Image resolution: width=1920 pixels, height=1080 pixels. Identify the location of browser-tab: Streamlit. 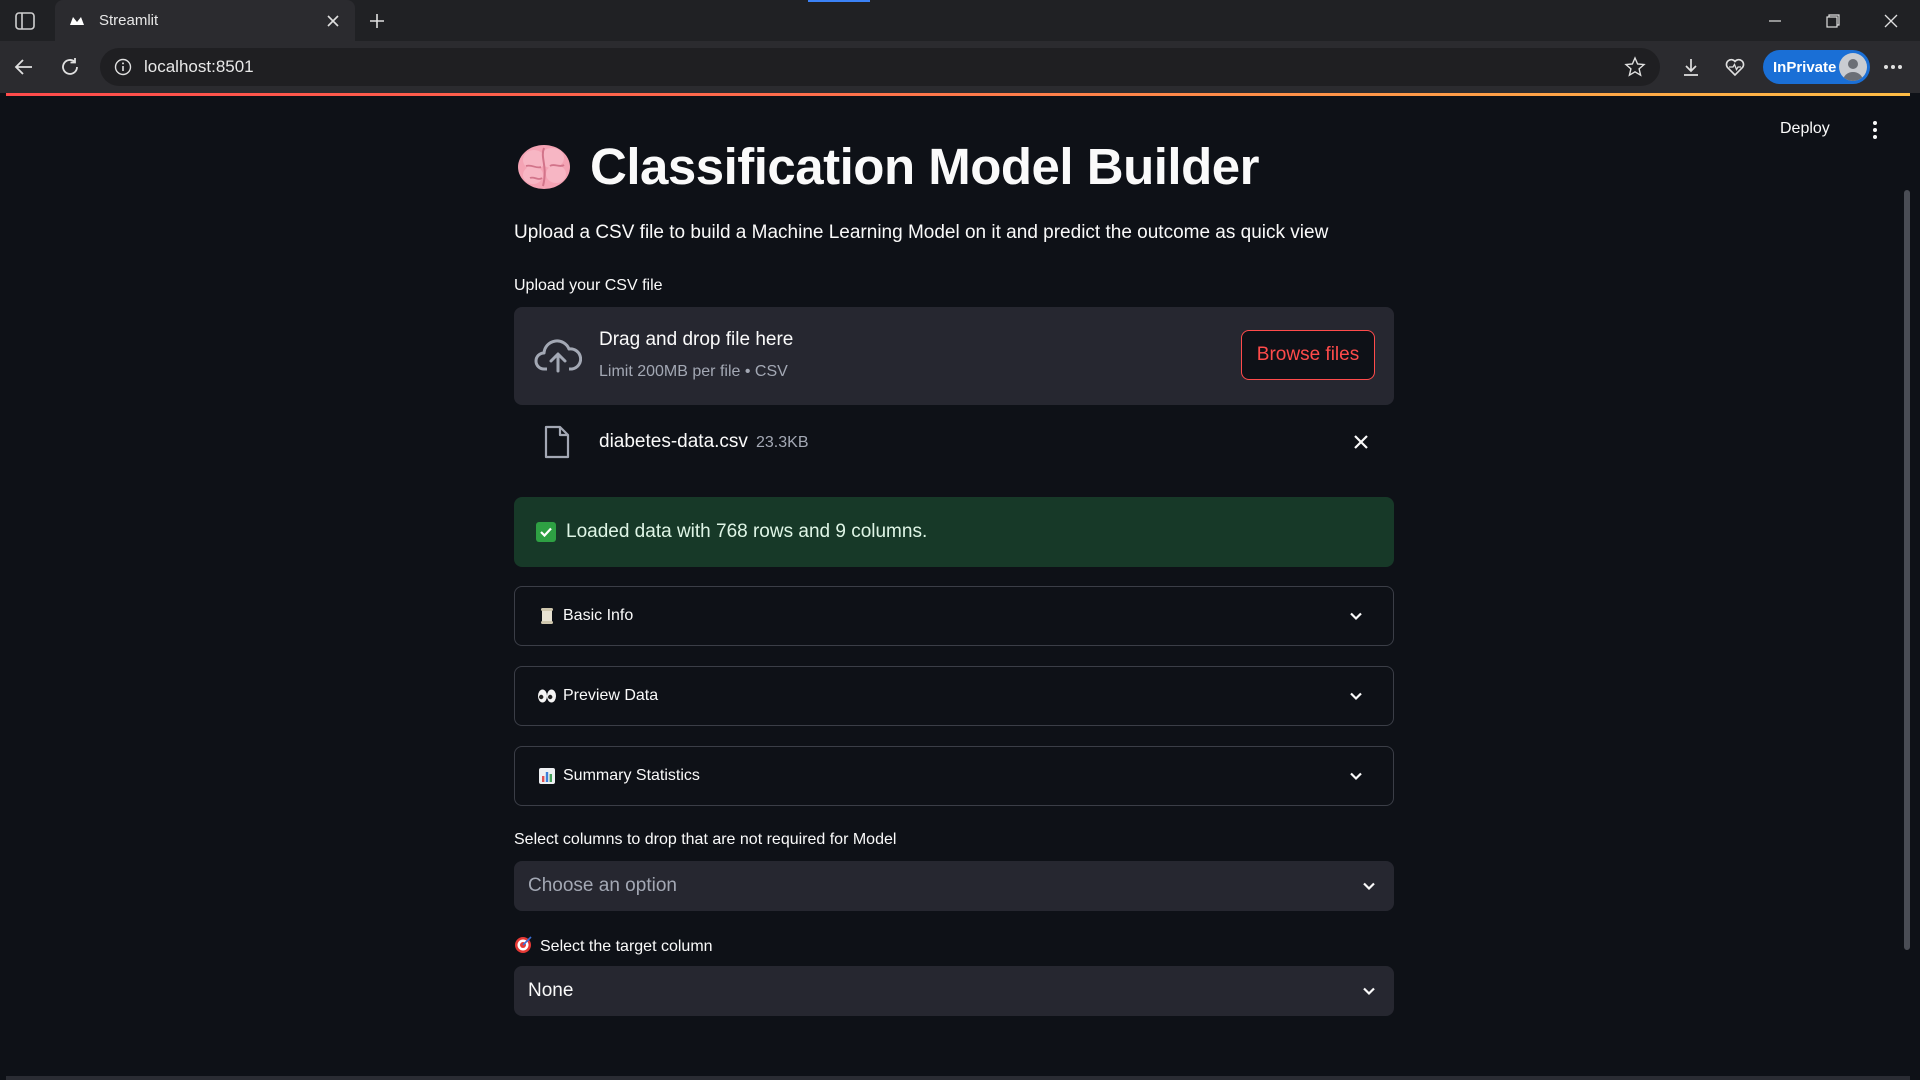
(205, 20).